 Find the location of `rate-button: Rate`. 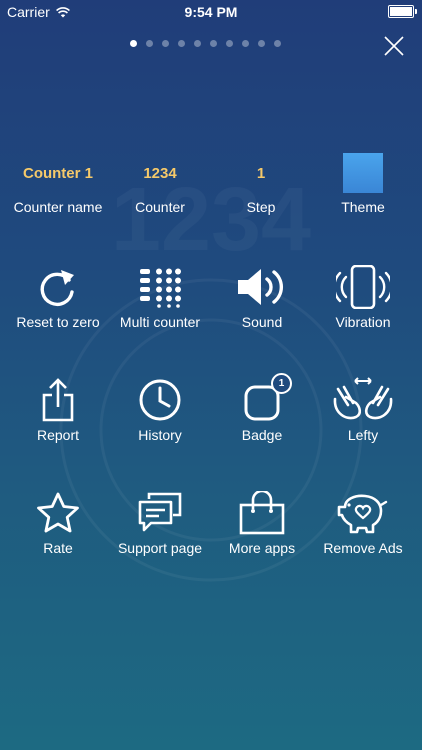

rate-button: Rate is located at coordinates (58, 523).